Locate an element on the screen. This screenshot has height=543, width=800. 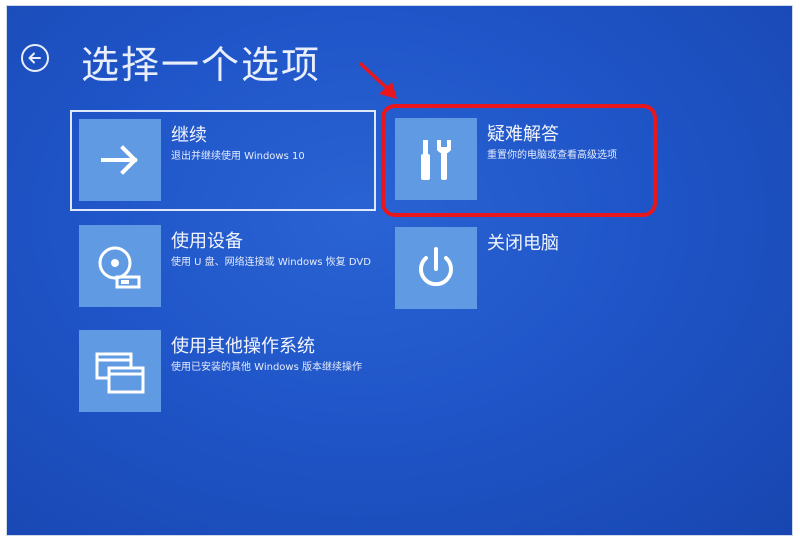
other-os-icon-box is located at coordinates (120, 371).